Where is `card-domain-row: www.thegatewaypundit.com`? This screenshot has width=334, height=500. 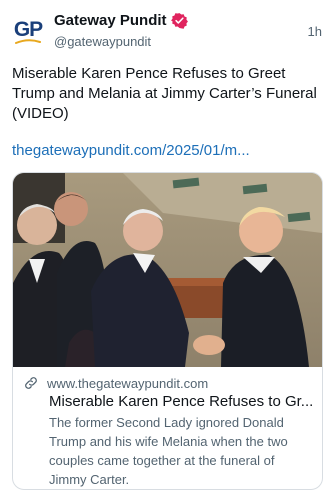 card-domain-row: www.thegatewaypundit.com is located at coordinates (115, 383).